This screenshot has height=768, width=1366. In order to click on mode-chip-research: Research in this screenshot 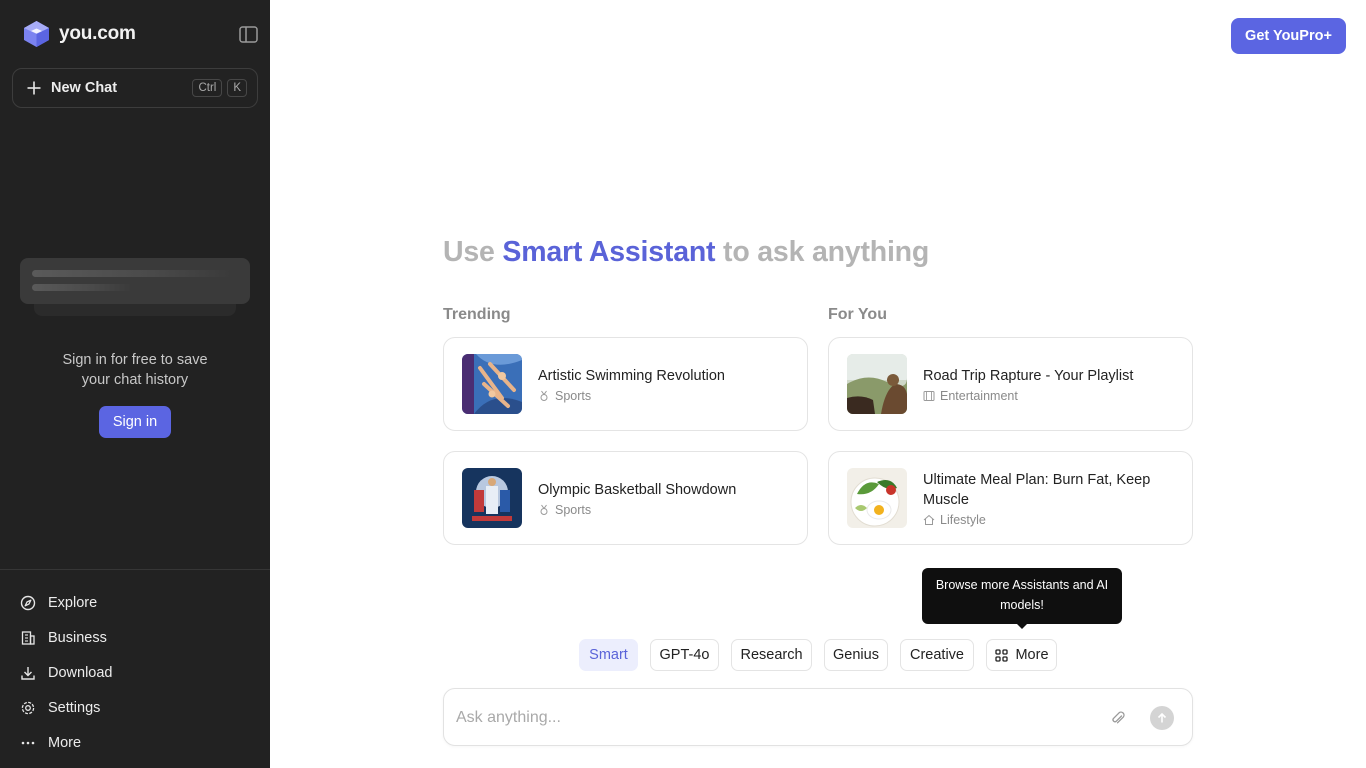, I will do `click(771, 655)`.